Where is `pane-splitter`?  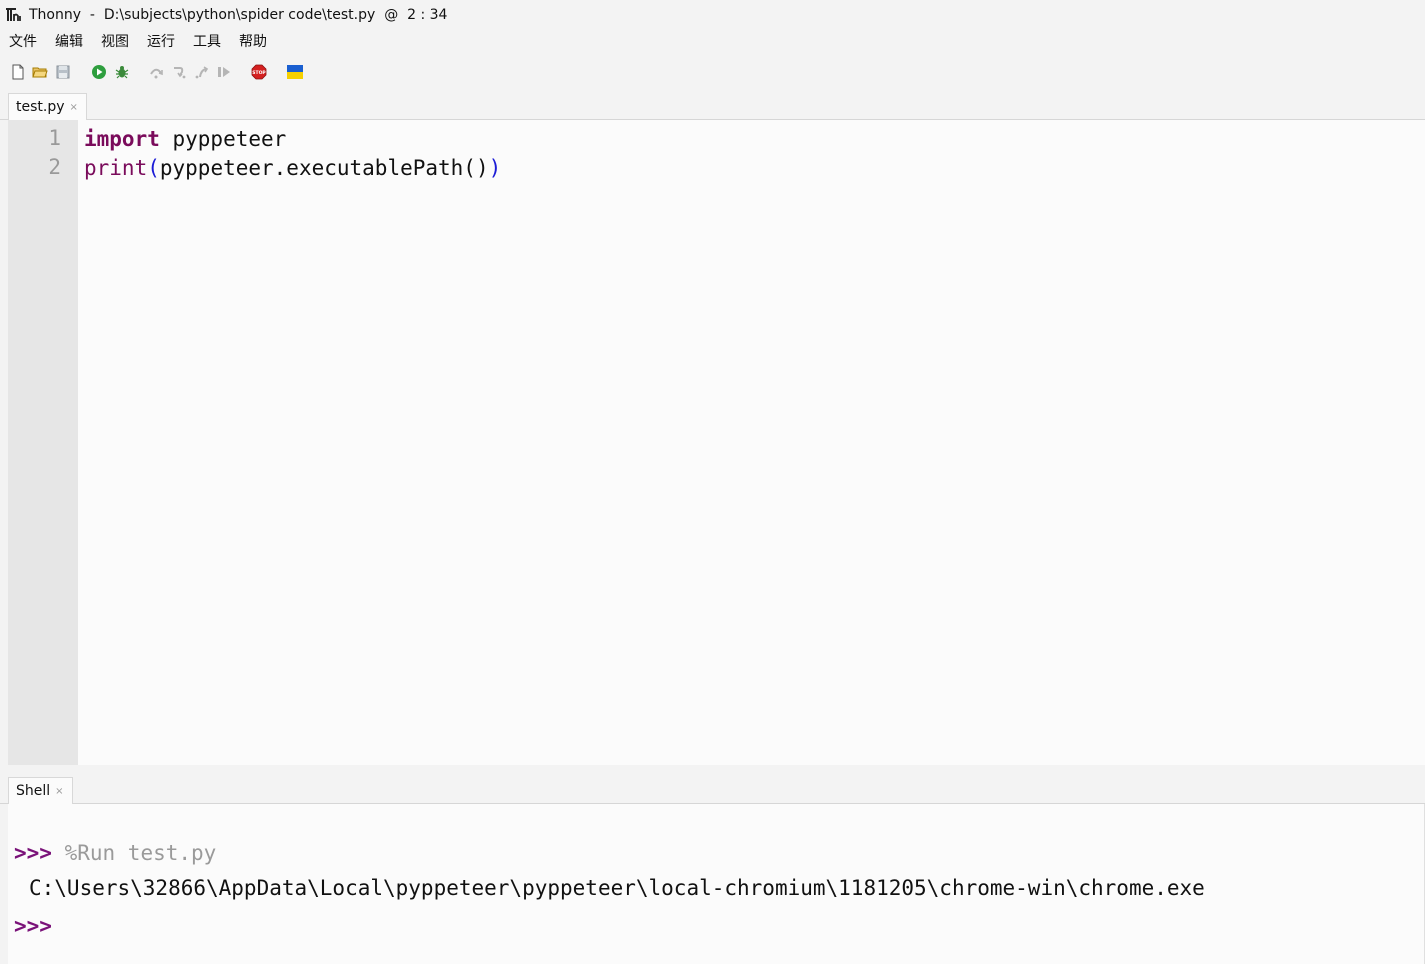
pane-splitter is located at coordinates (712, 770).